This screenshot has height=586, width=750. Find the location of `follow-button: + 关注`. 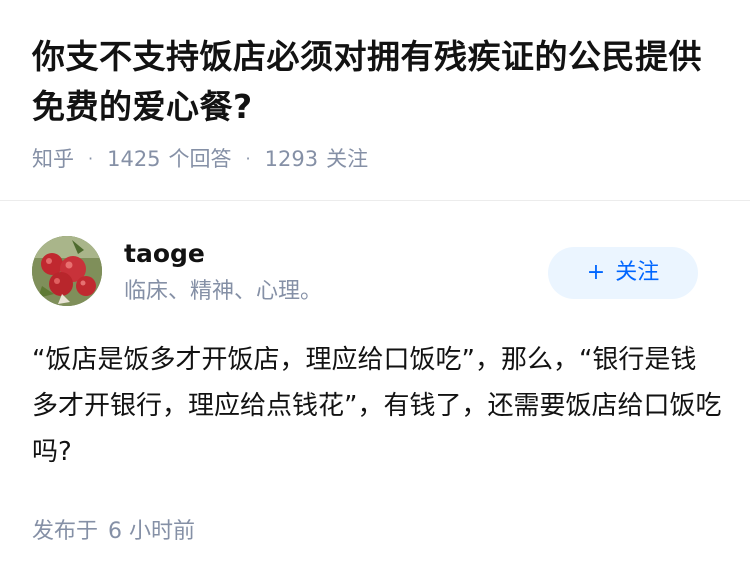

follow-button: + 关注 is located at coordinates (623, 273).